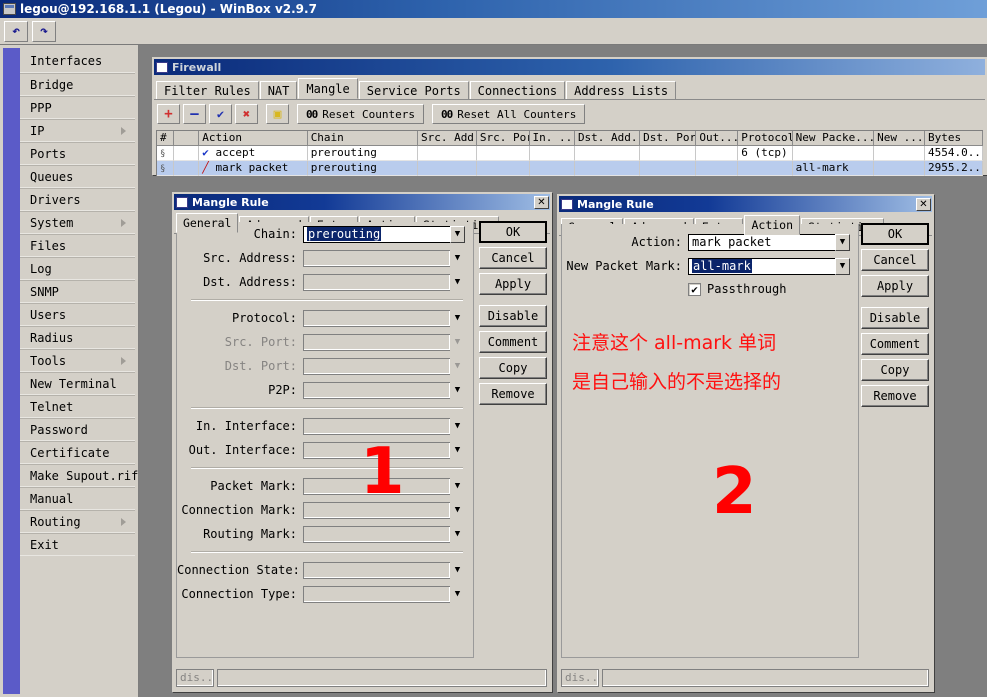 This screenshot has width=987, height=697. Describe the element at coordinates (328, 88) in the screenshot. I see `tab-mangle: Mangle` at that location.